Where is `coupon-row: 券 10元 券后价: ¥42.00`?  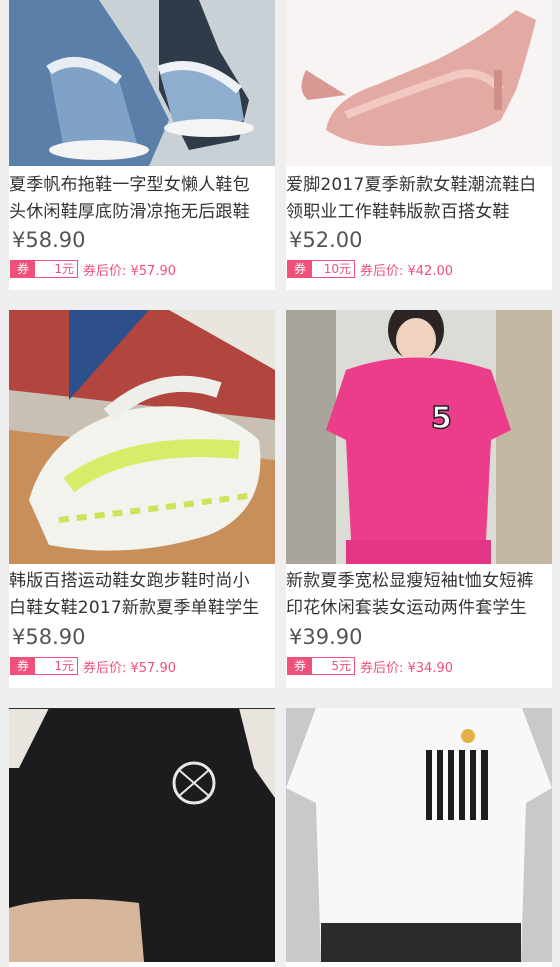
coupon-row: 券 10元 券后价: ¥42.00 is located at coordinates (370, 269).